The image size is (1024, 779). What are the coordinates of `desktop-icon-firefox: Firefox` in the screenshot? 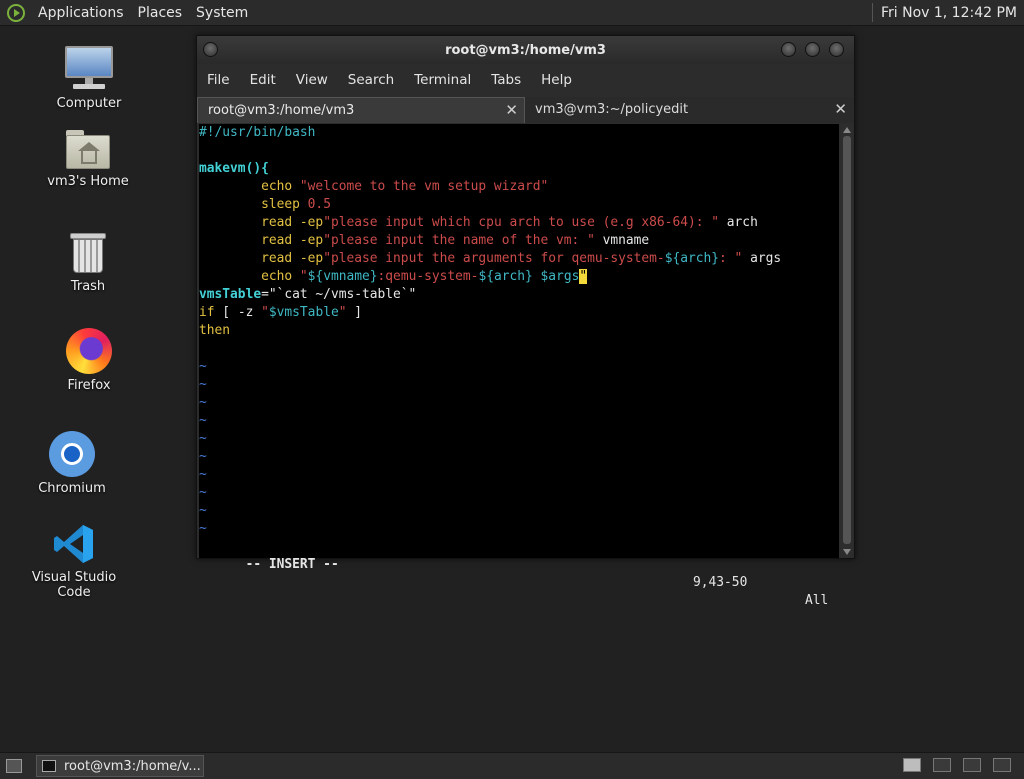 It's located at (89, 360).